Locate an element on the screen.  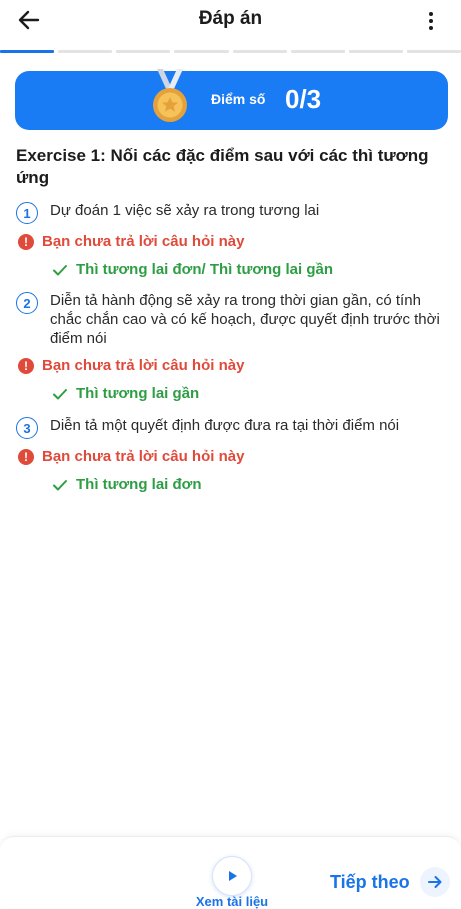
next-label: Tiếp theo is located at coordinates (370, 881).